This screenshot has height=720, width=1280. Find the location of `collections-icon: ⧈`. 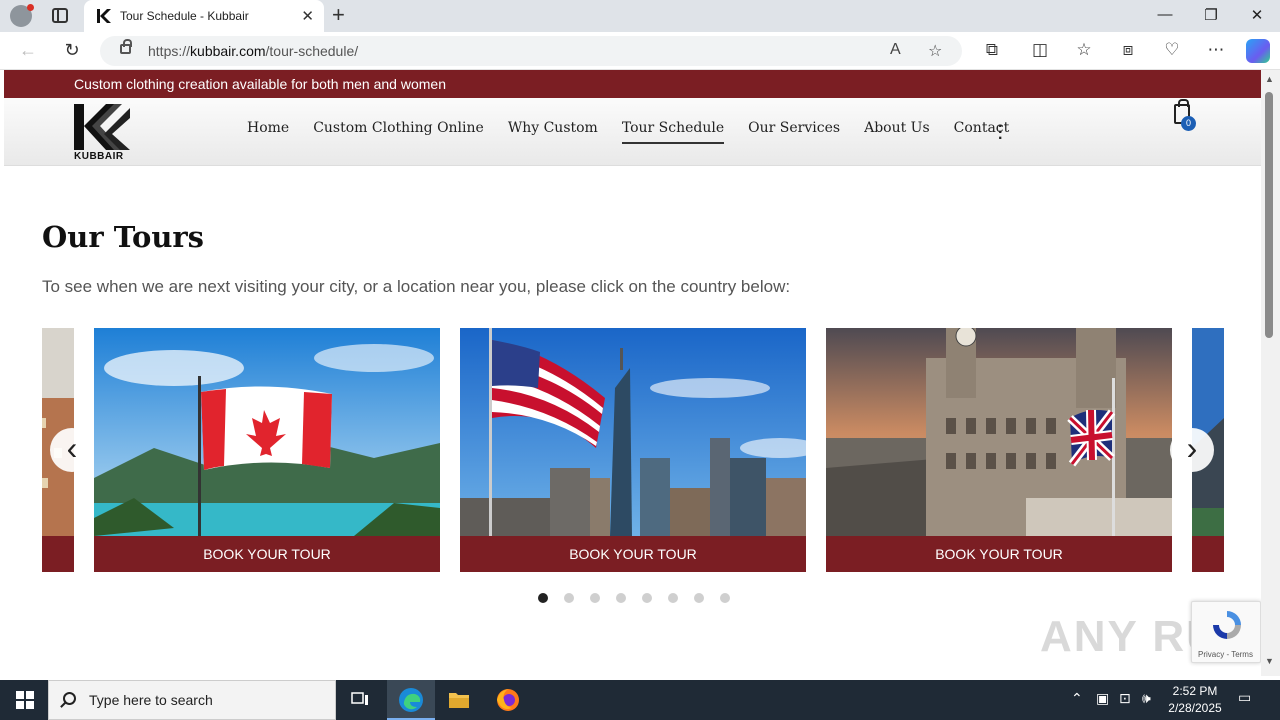

collections-icon: ⧈ is located at coordinates (1128, 50).